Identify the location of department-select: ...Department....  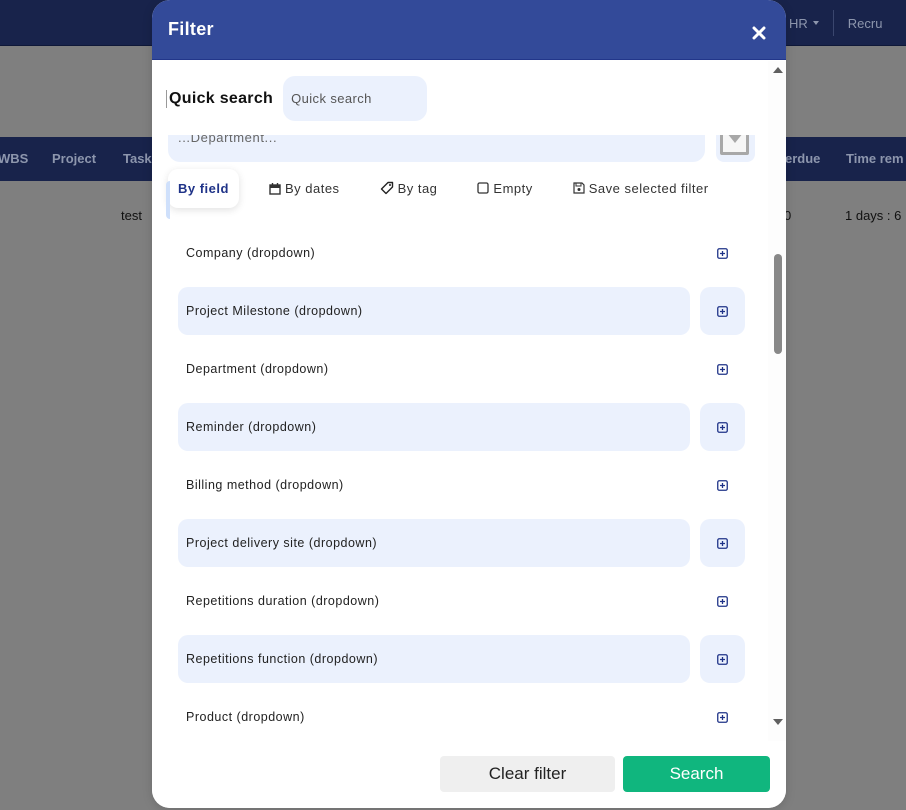
(436, 148).